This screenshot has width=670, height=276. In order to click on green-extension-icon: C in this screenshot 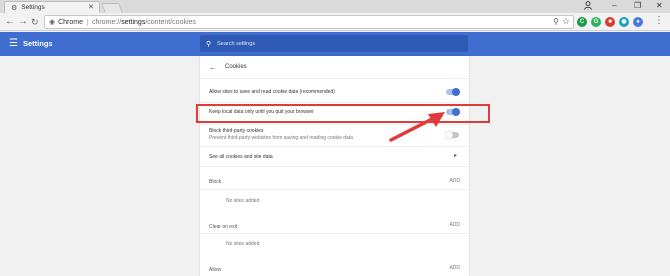, I will do `click(582, 22)`.